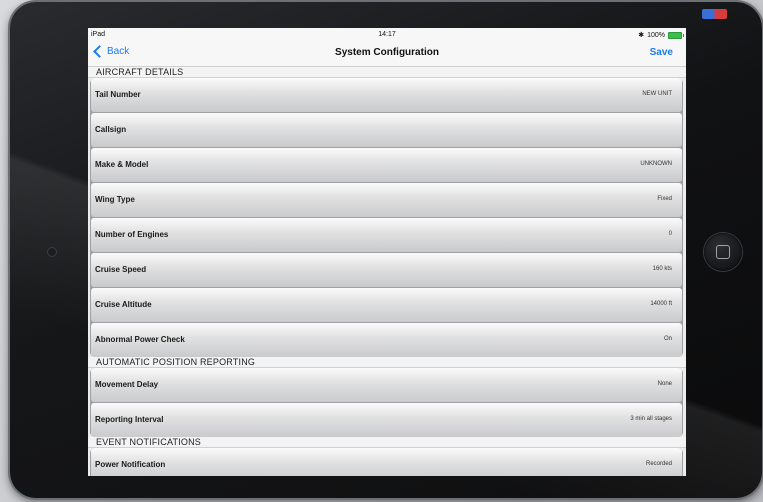 Image resolution: width=763 pixels, height=502 pixels. Describe the element at coordinates (386, 420) in the screenshot. I see `setting-row-reporting-interval: Reporting Interval 3 min all stages` at that location.